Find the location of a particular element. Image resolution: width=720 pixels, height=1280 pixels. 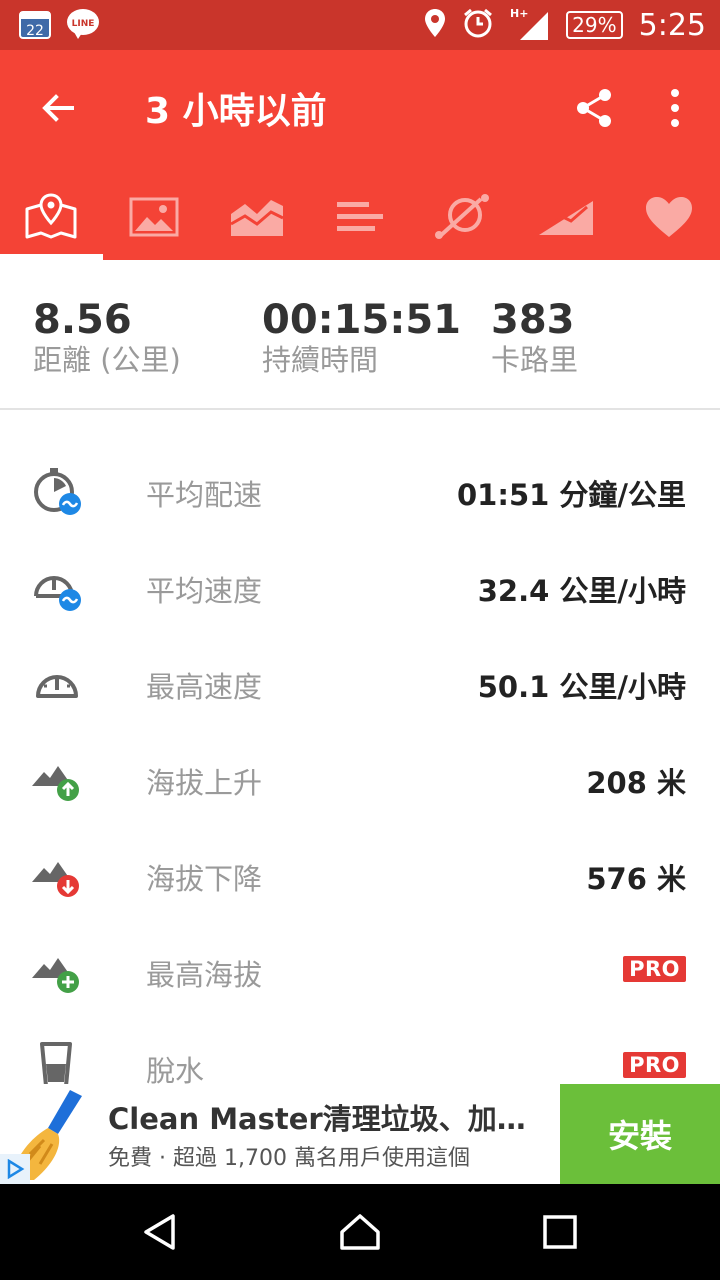

tab-elevation is located at coordinates (565, 217).